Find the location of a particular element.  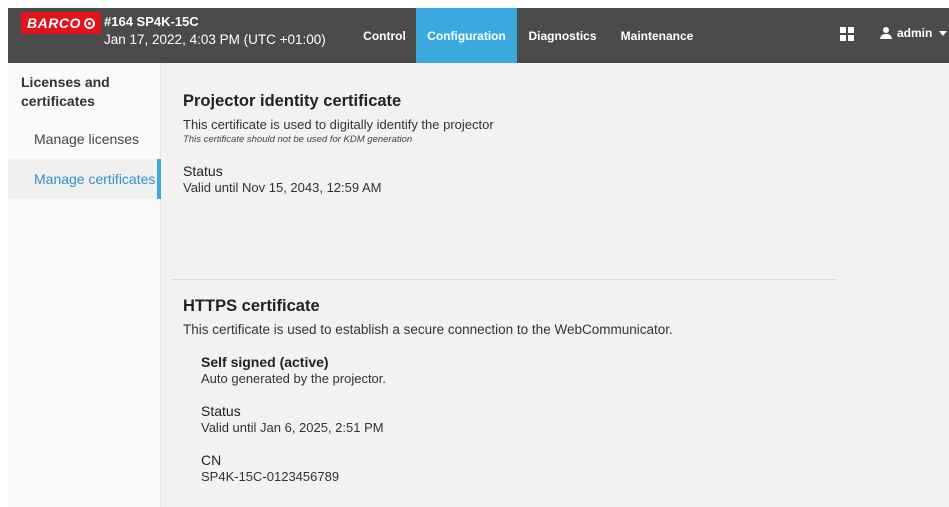

sidebar-heading: Licenses and certificates is located at coordinates (65, 91).